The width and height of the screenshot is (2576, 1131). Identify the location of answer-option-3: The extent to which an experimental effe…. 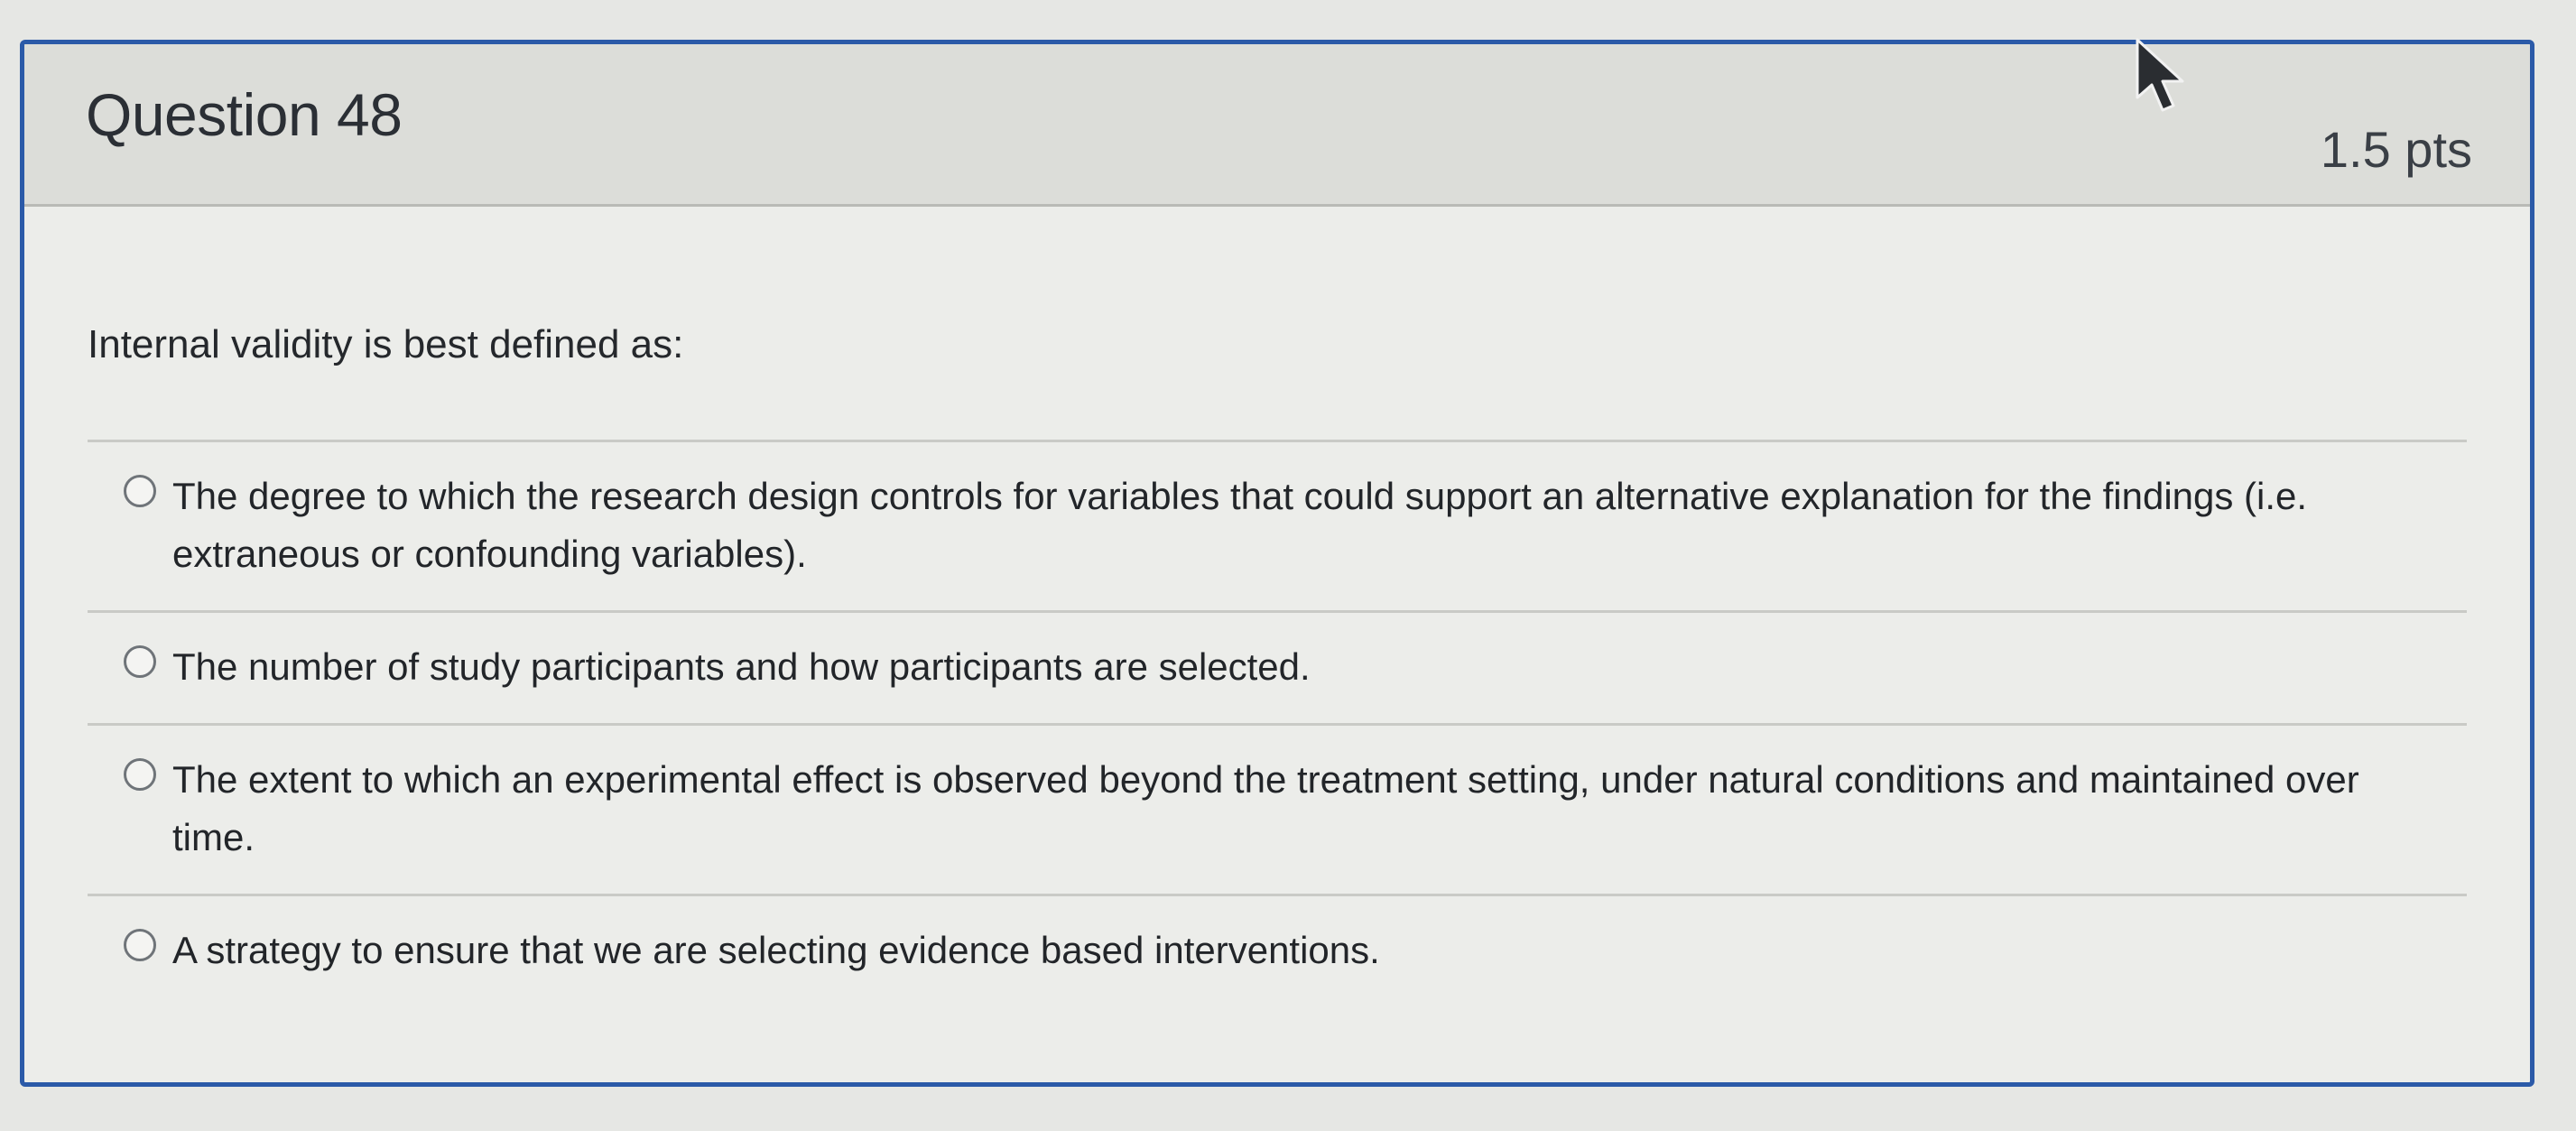
(1277, 810).